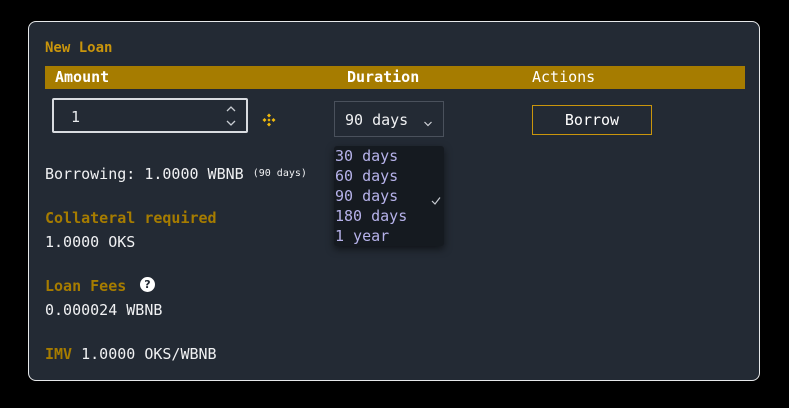 This screenshot has width=789, height=408. What do you see at coordinates (82, 77) in the screenshot?
I see `column-header-amount: Amount` at bounding box center [82, 77].